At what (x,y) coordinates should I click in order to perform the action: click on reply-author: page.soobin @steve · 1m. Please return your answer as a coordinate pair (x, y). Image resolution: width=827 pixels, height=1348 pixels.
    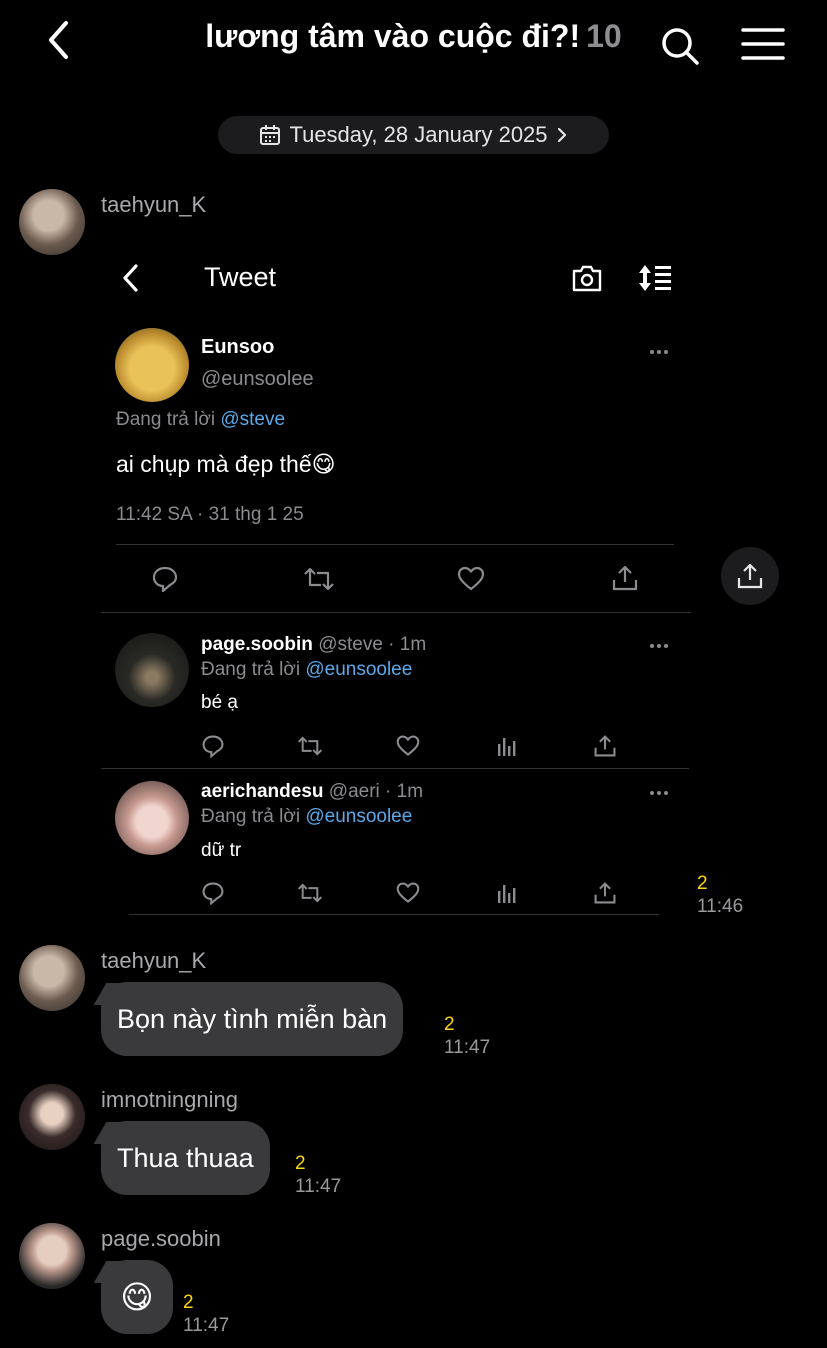
    Looking at the image, I should click on (314, 644).